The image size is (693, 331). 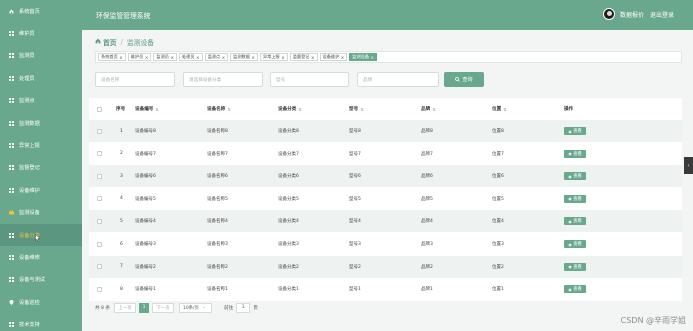 What do you see at coordinates (145, 131) in the screenshot?
I see `table-cell: 设备编号8` at bounding box center [145, 131].